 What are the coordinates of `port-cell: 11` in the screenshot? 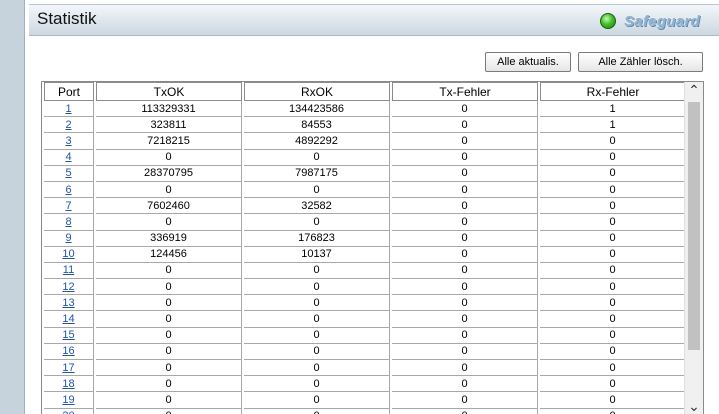 It's located at (69, 271).